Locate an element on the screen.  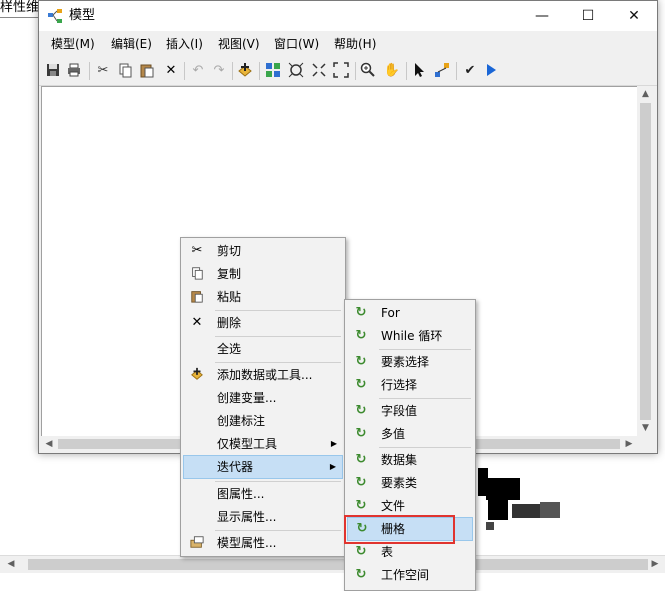
model-app-icon is located at coordinates (55, 16).